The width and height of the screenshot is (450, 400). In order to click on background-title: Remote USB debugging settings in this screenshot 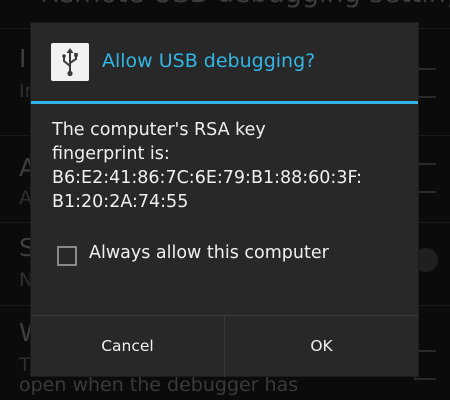, I will do `click(245, 4)`.